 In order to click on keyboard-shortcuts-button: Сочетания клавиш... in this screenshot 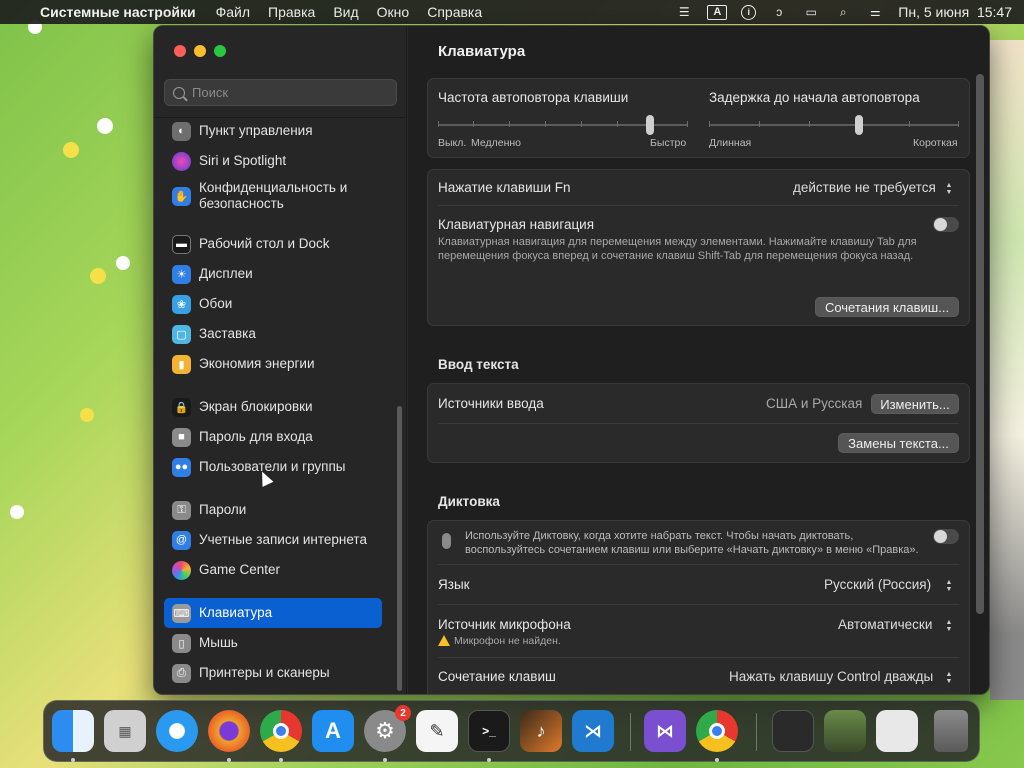, I will do `click(887, 307)`.